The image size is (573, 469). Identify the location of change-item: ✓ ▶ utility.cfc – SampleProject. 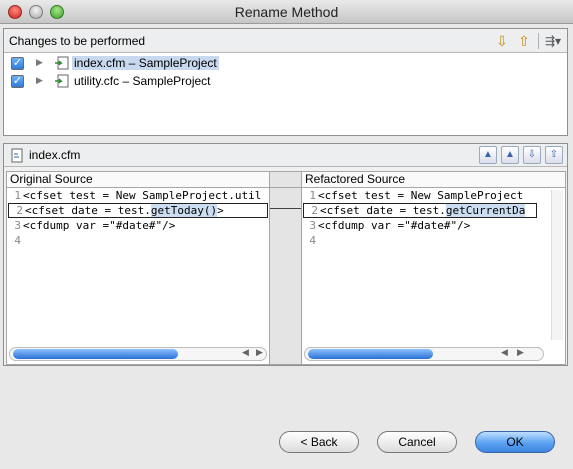
(285, 82).